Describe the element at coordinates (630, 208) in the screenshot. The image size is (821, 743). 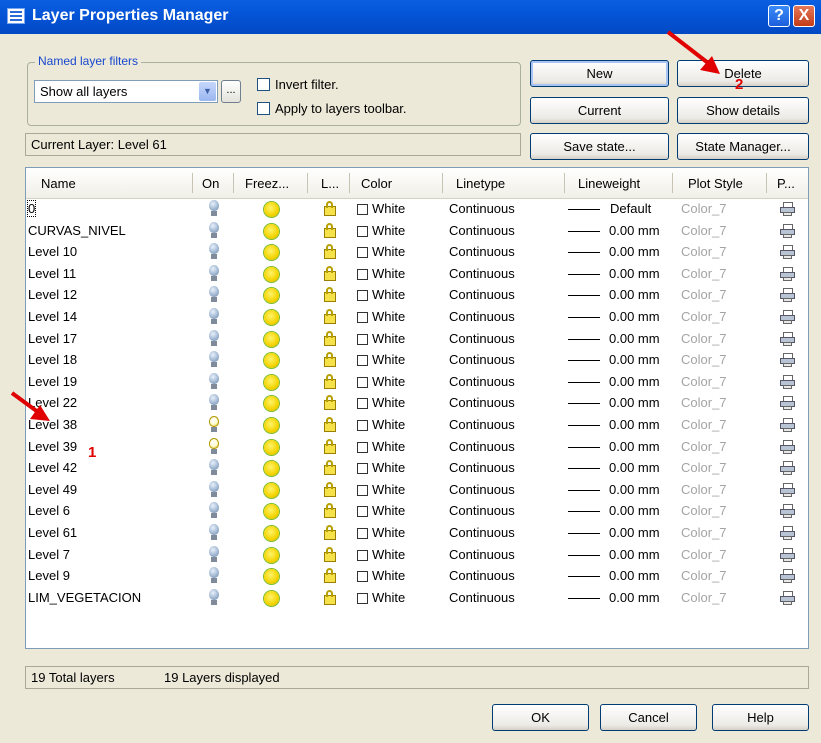
I see `layer-lineweight: Default` at that location.